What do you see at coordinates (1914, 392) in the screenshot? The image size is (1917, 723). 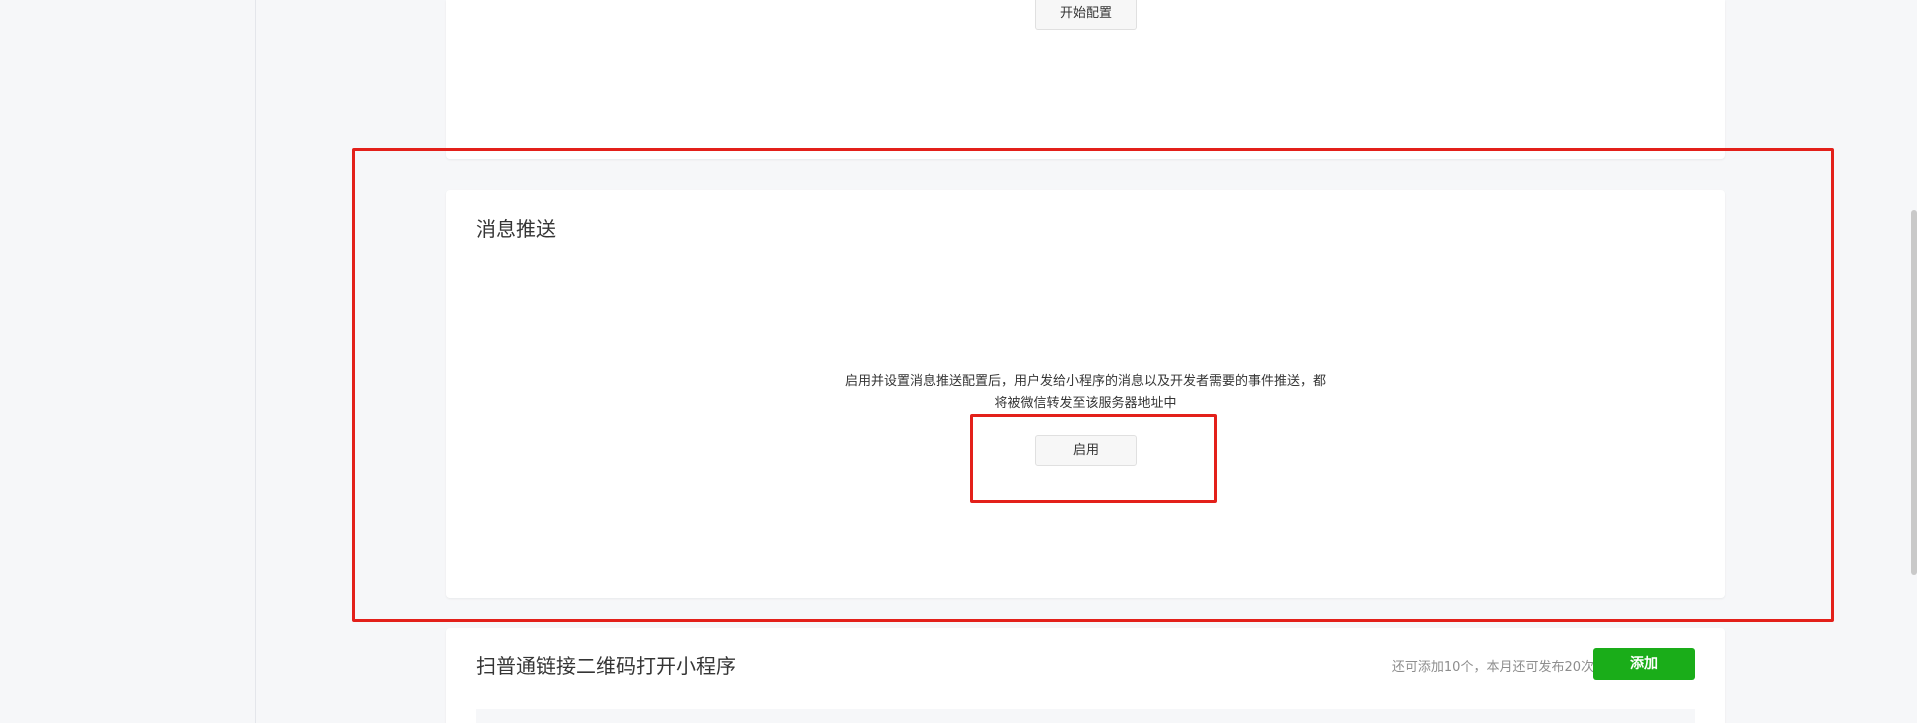 I see `scrollbar-thumb` at bounding box center [1914, 392].